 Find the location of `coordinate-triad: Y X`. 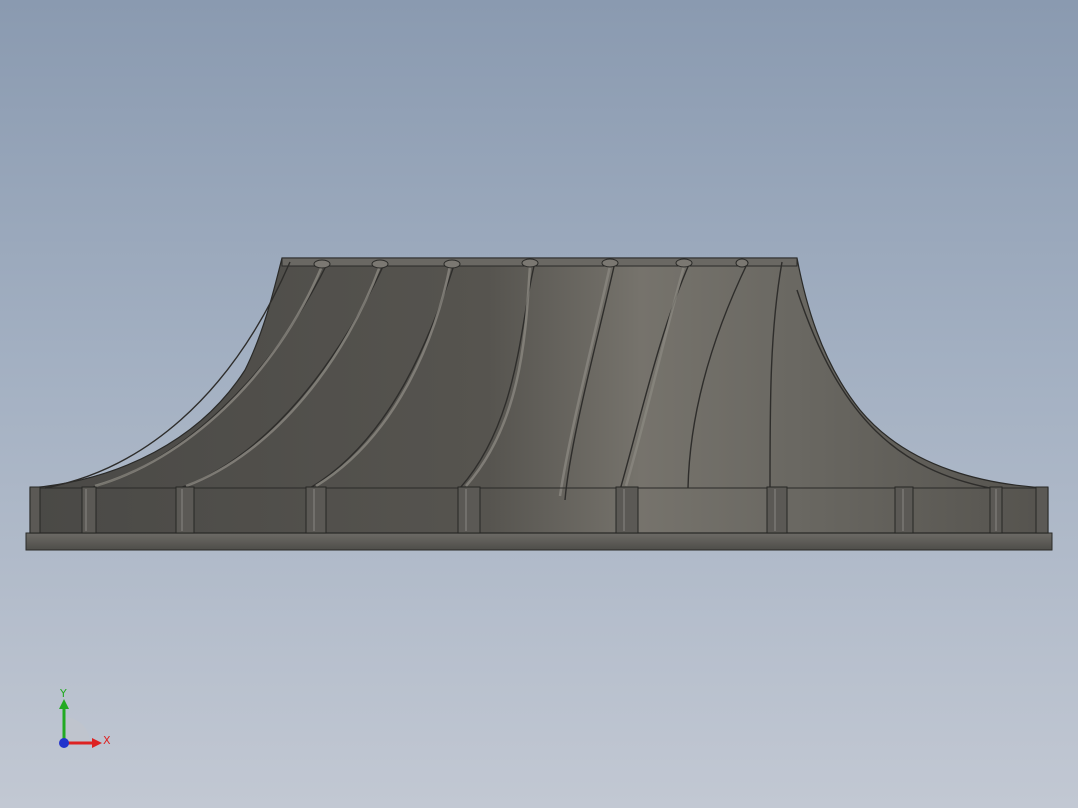

coordinate-triad: Y X is located at coordinates (85, 720).